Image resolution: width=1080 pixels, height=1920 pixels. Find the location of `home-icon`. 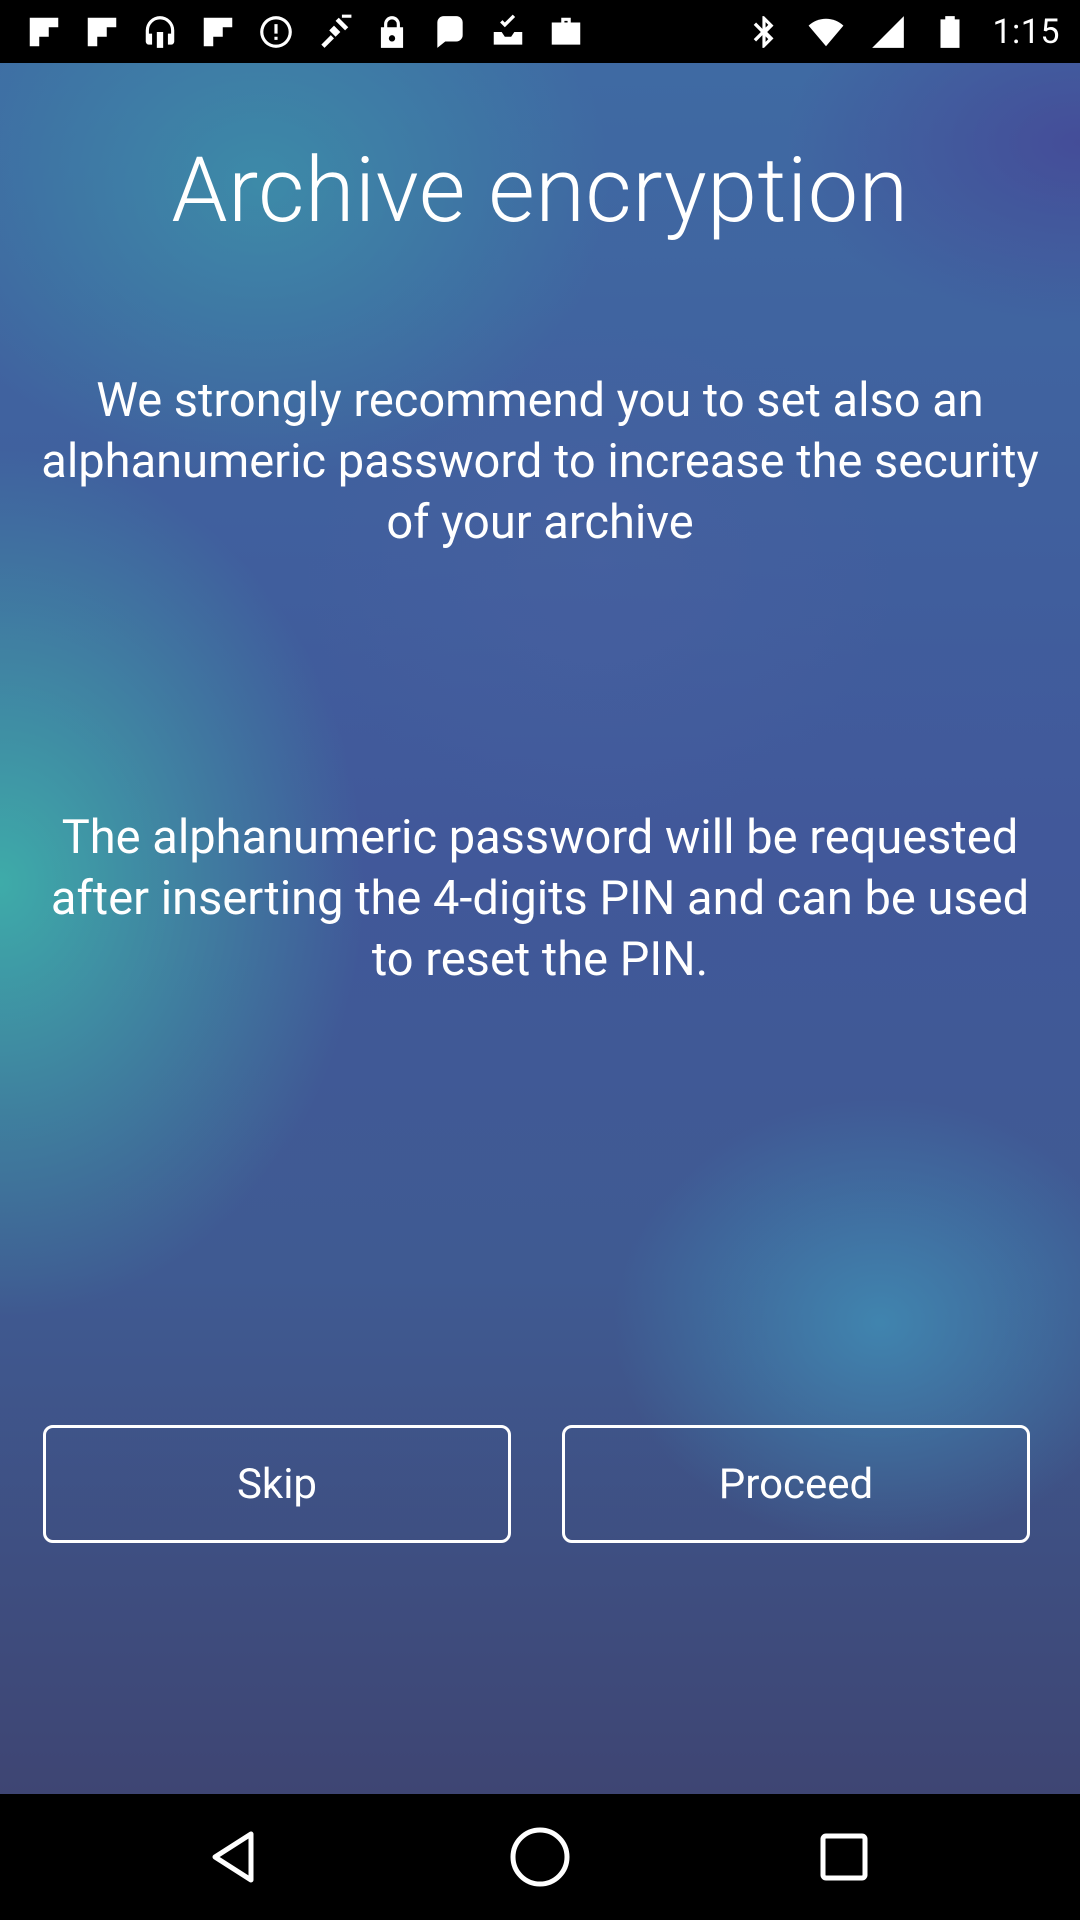

home-icon is located at coordinates (540, 1857).